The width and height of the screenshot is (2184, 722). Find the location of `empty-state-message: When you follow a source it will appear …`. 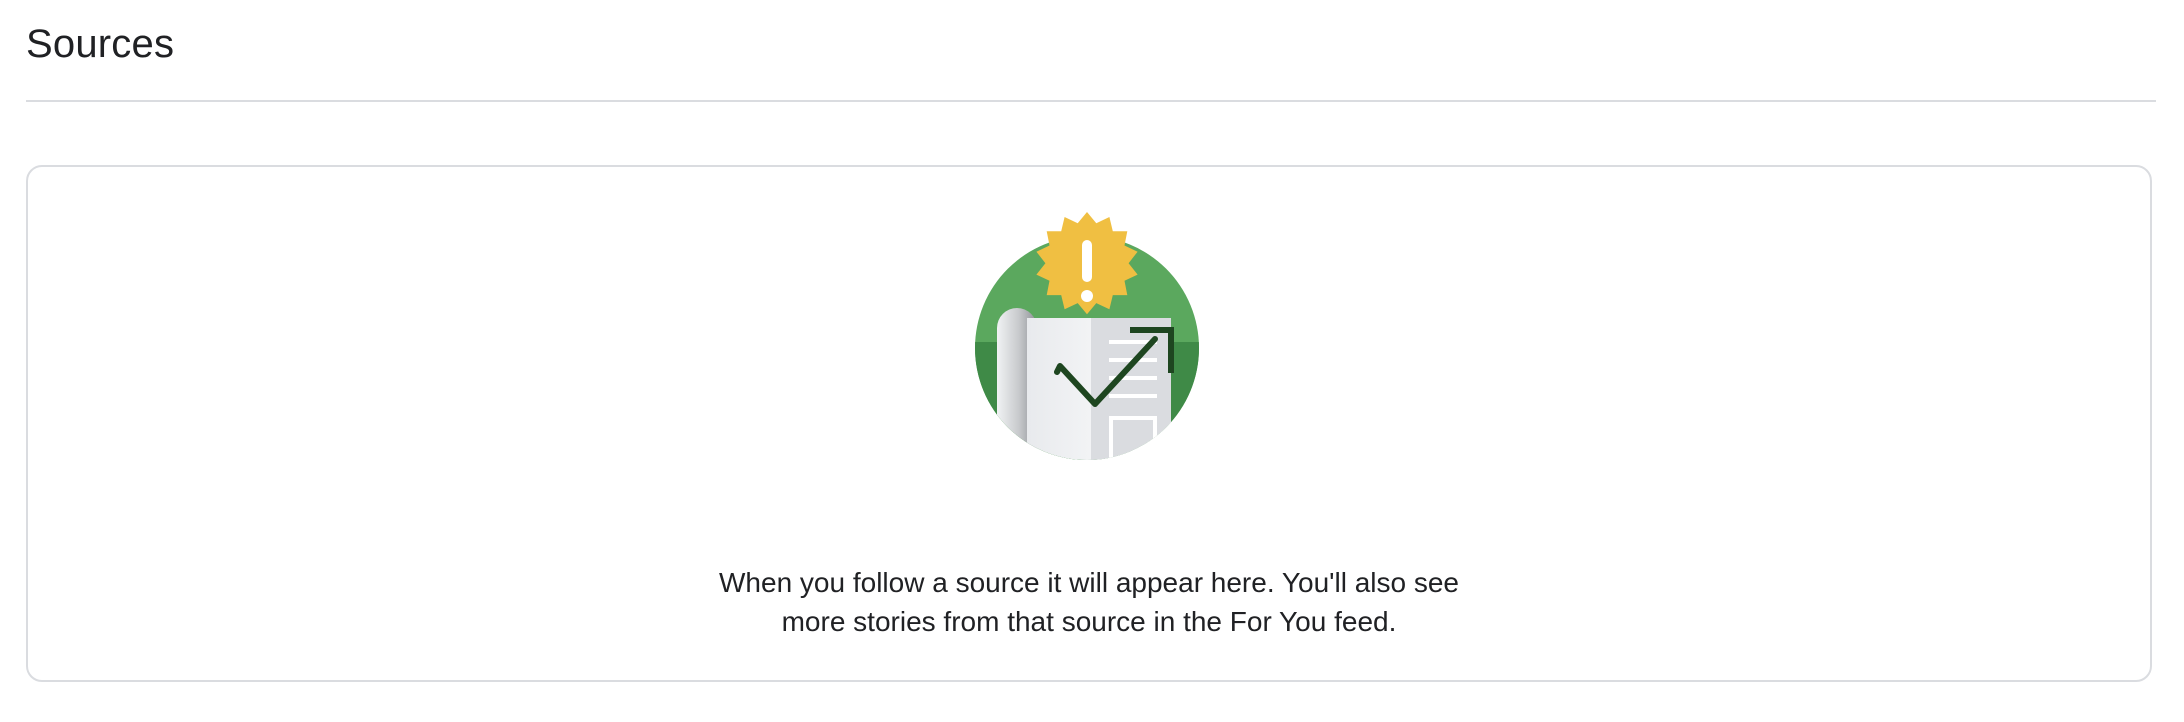

empty-state-message: When you follow a source it will appear … is located at coordinates (1089, 602).